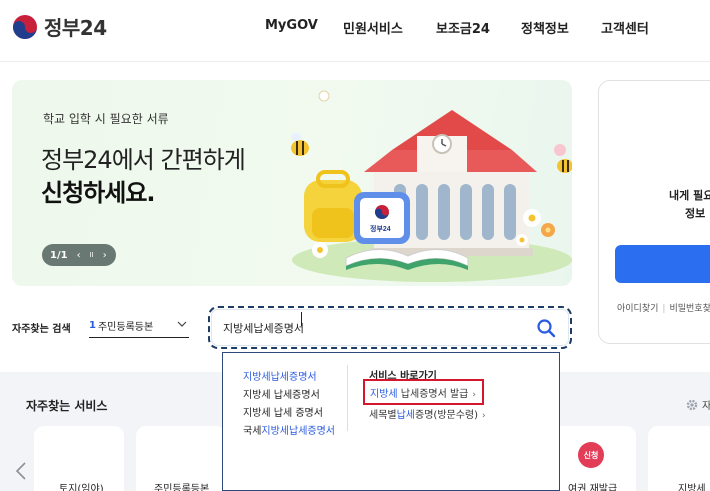 This screenshot has height=491, width=710. What do you see at coordinates (689, 309) in the screenshot?
I see `find-password-link: 비밀번호찾` at bounding box center [689, 309].